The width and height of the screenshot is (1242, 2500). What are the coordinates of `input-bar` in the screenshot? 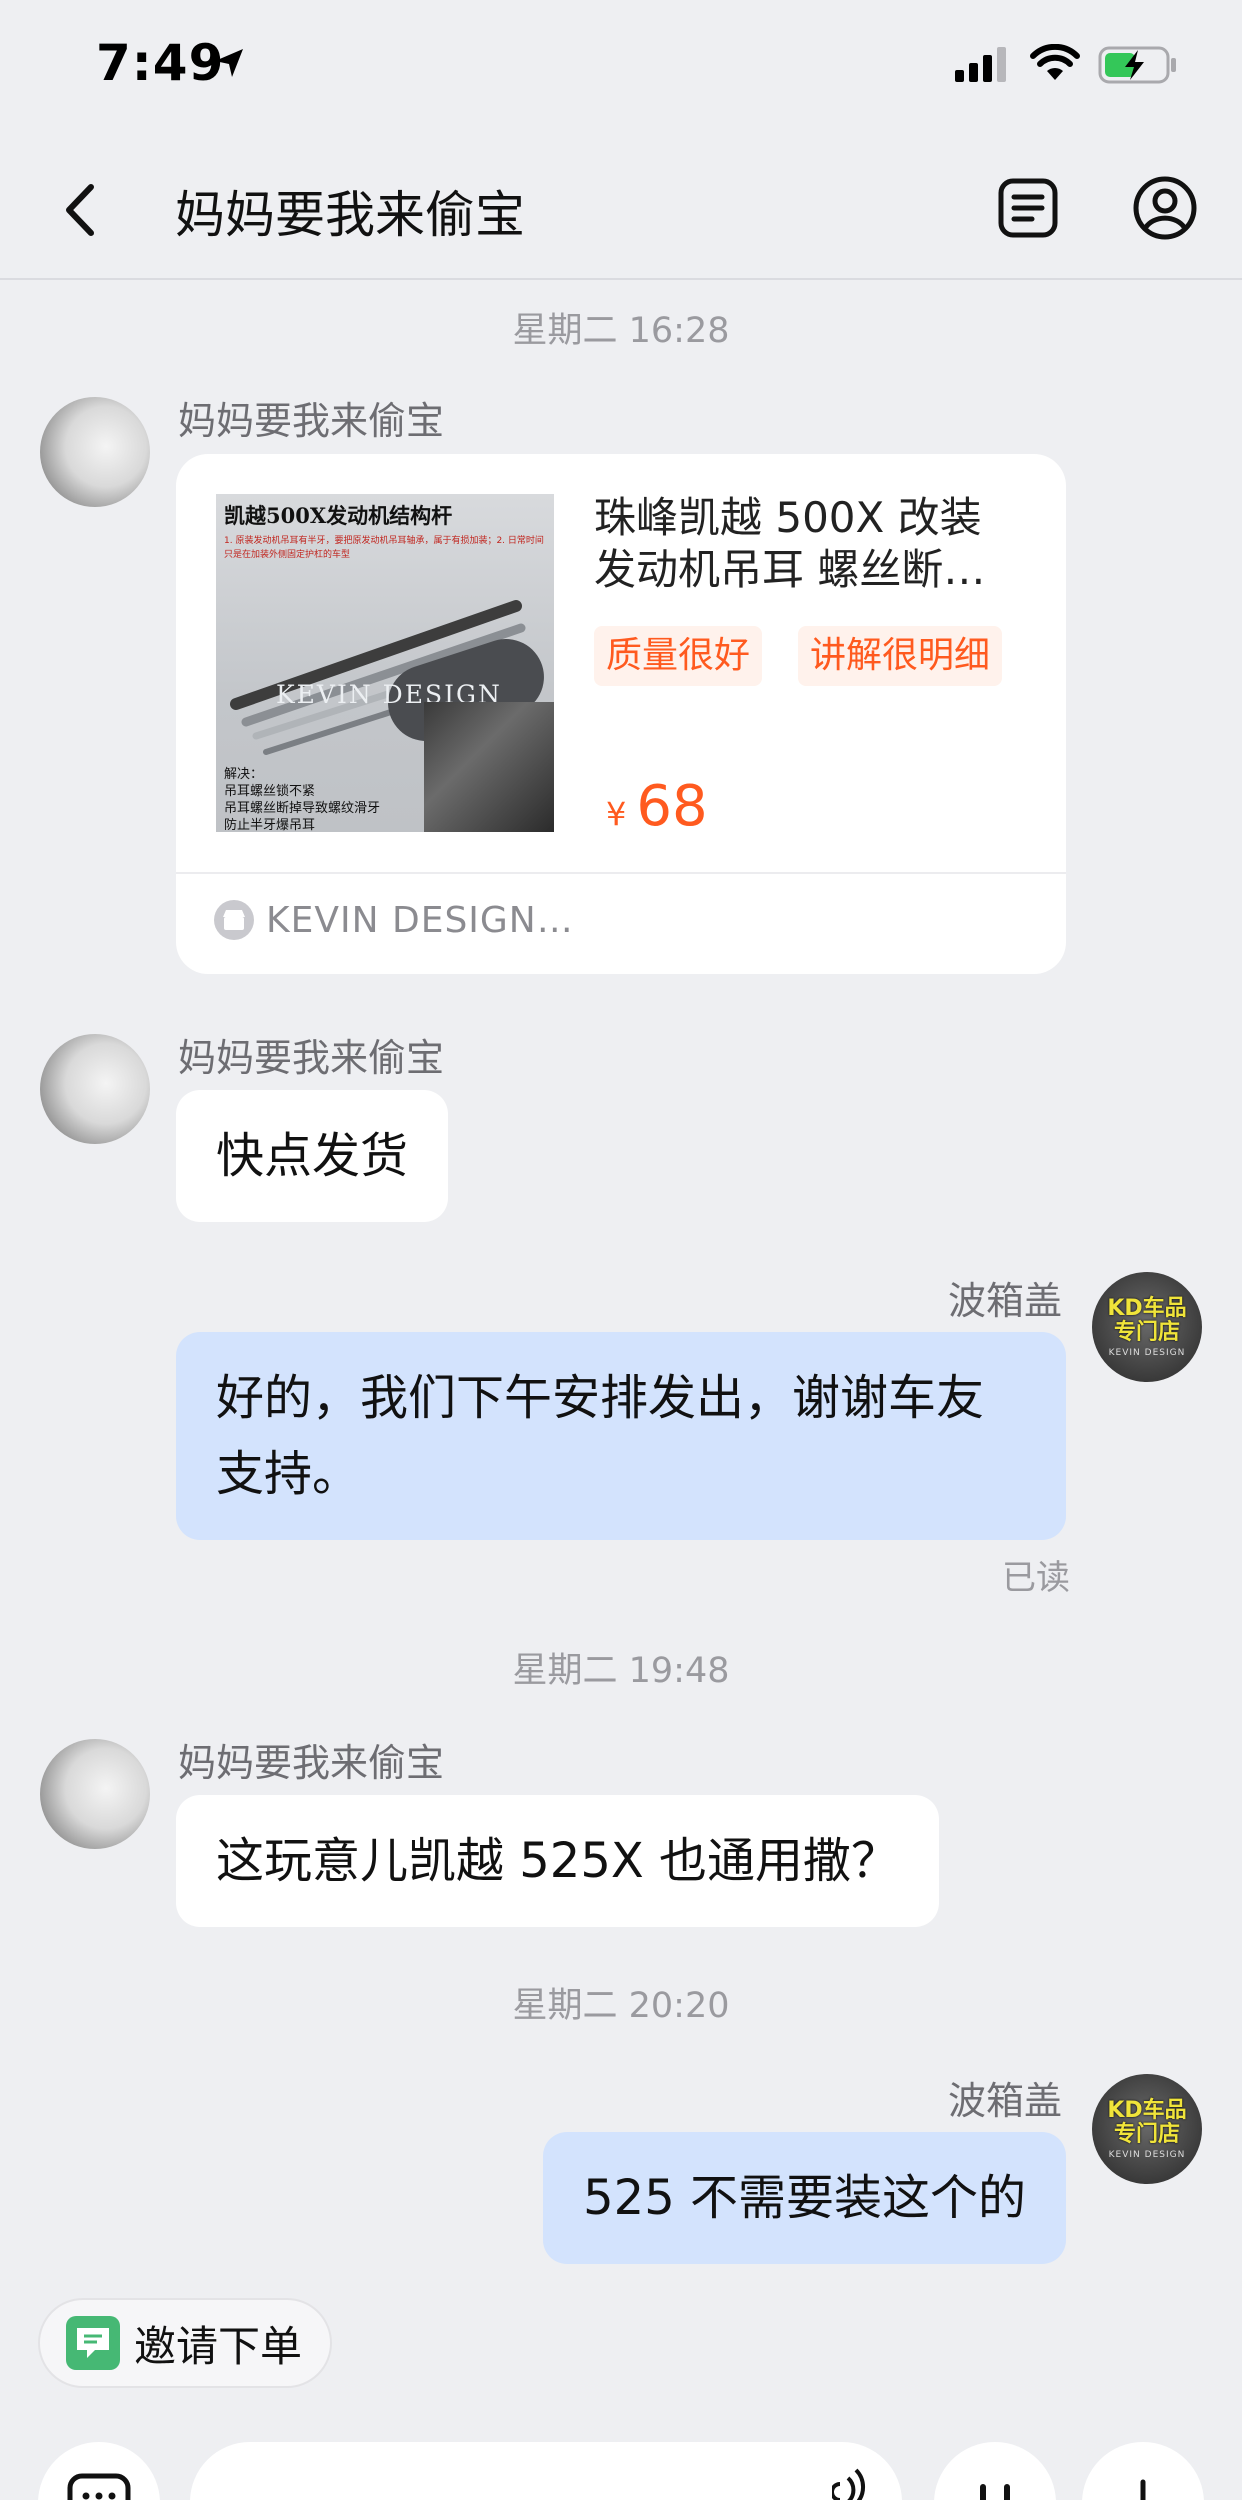 It's located at (621, 2460).